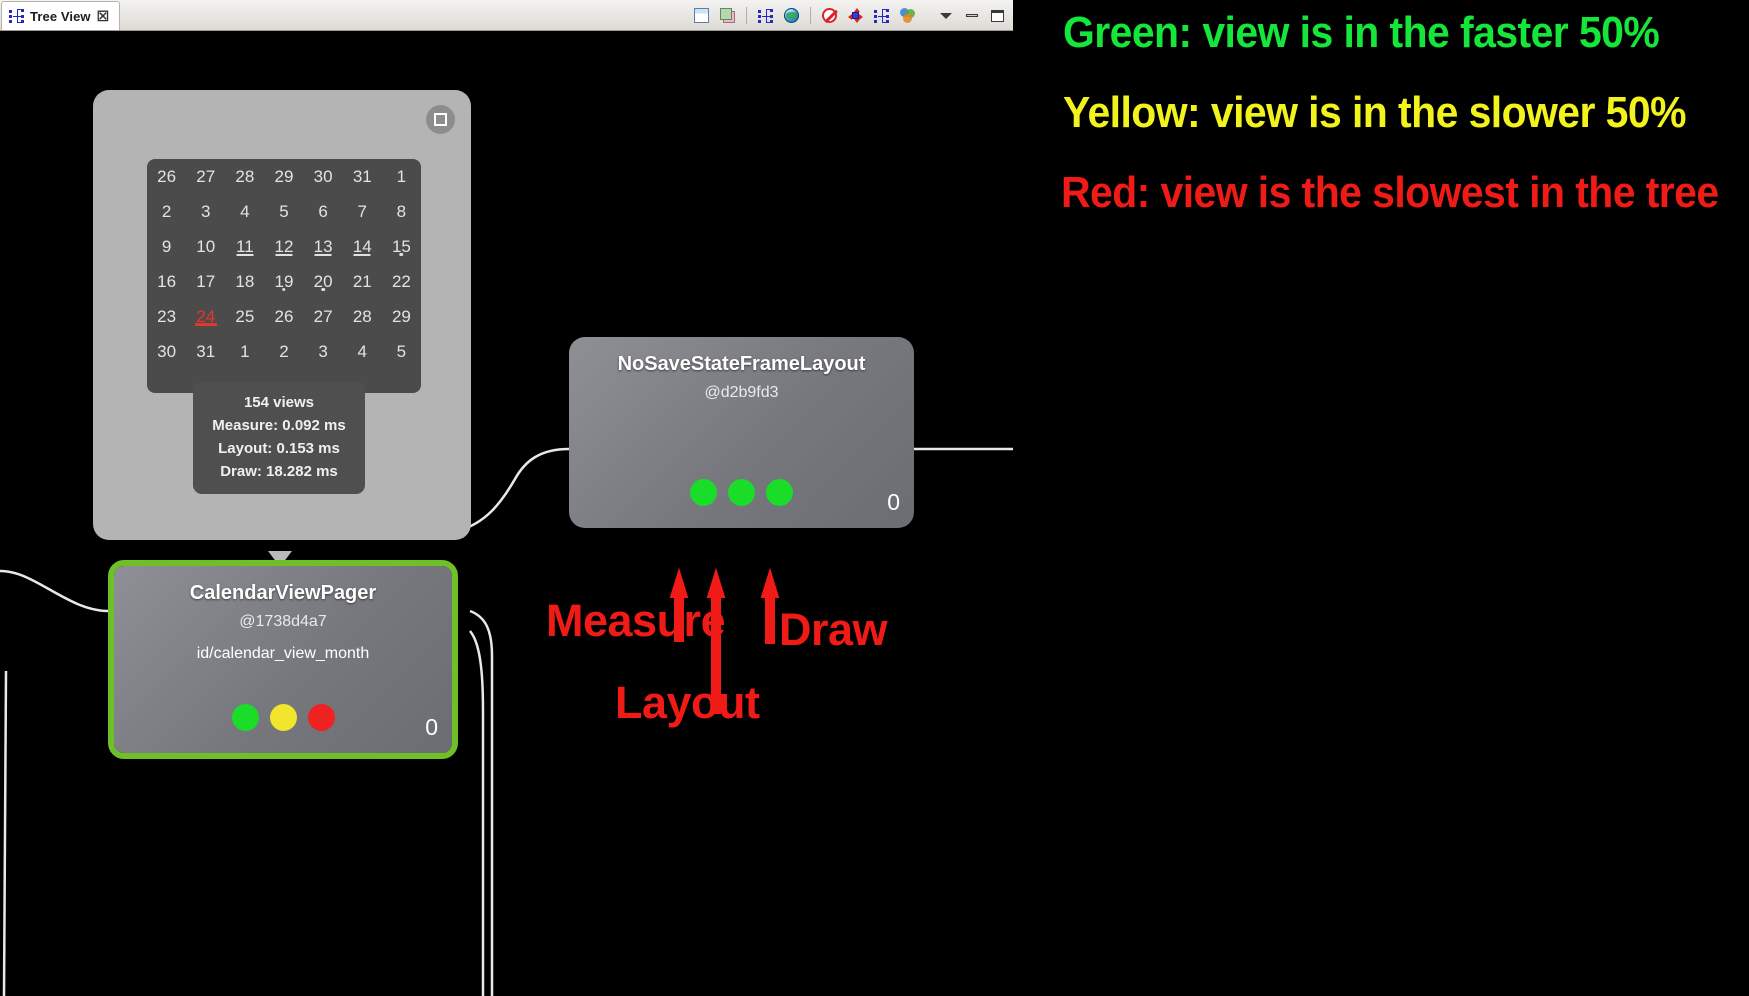 This screenshot has height=996, width=1749. I want to click on save-as-png-button, so click(701, 15).